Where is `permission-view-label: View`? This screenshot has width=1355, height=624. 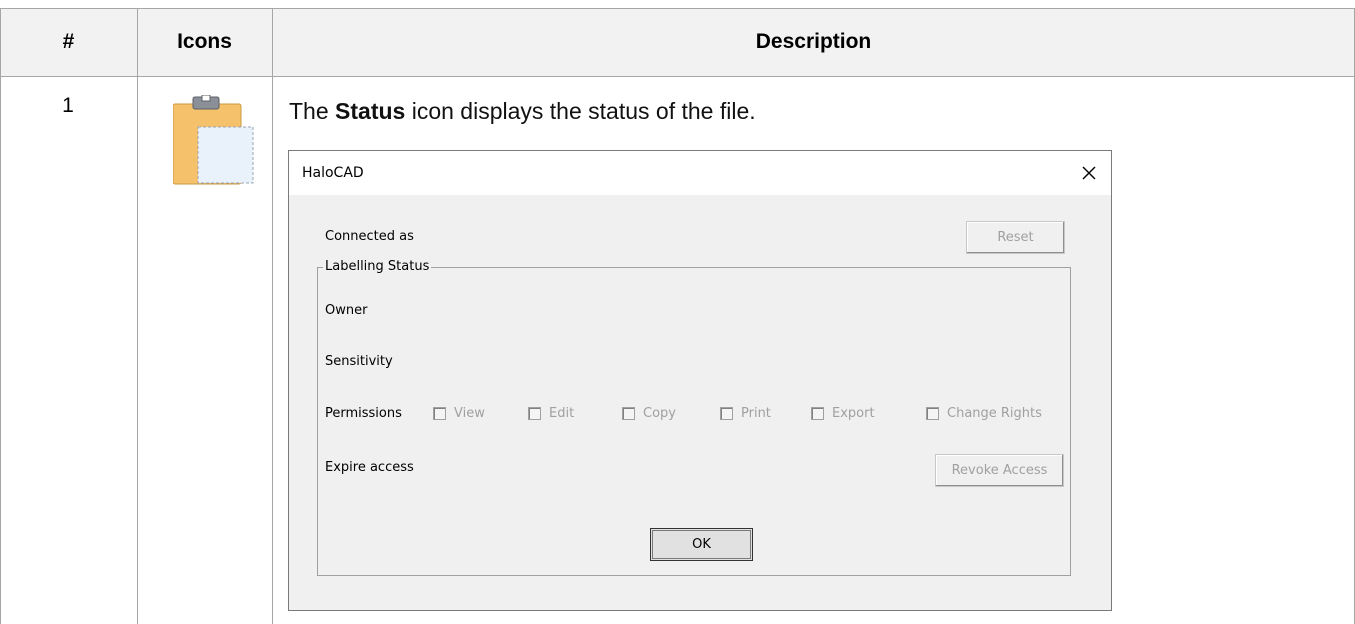
permission-view-label: View is located at coordinates (469, 413).